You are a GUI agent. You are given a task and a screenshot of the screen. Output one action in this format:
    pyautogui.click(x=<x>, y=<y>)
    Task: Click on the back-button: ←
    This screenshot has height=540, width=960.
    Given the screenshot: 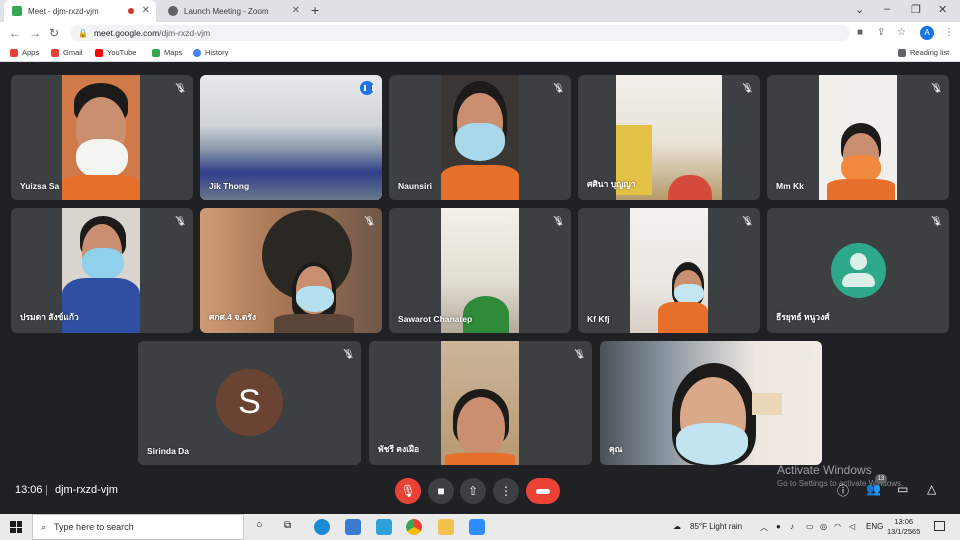 What is the action you would take?
    pyautogui.click(x=15, y=33)
    